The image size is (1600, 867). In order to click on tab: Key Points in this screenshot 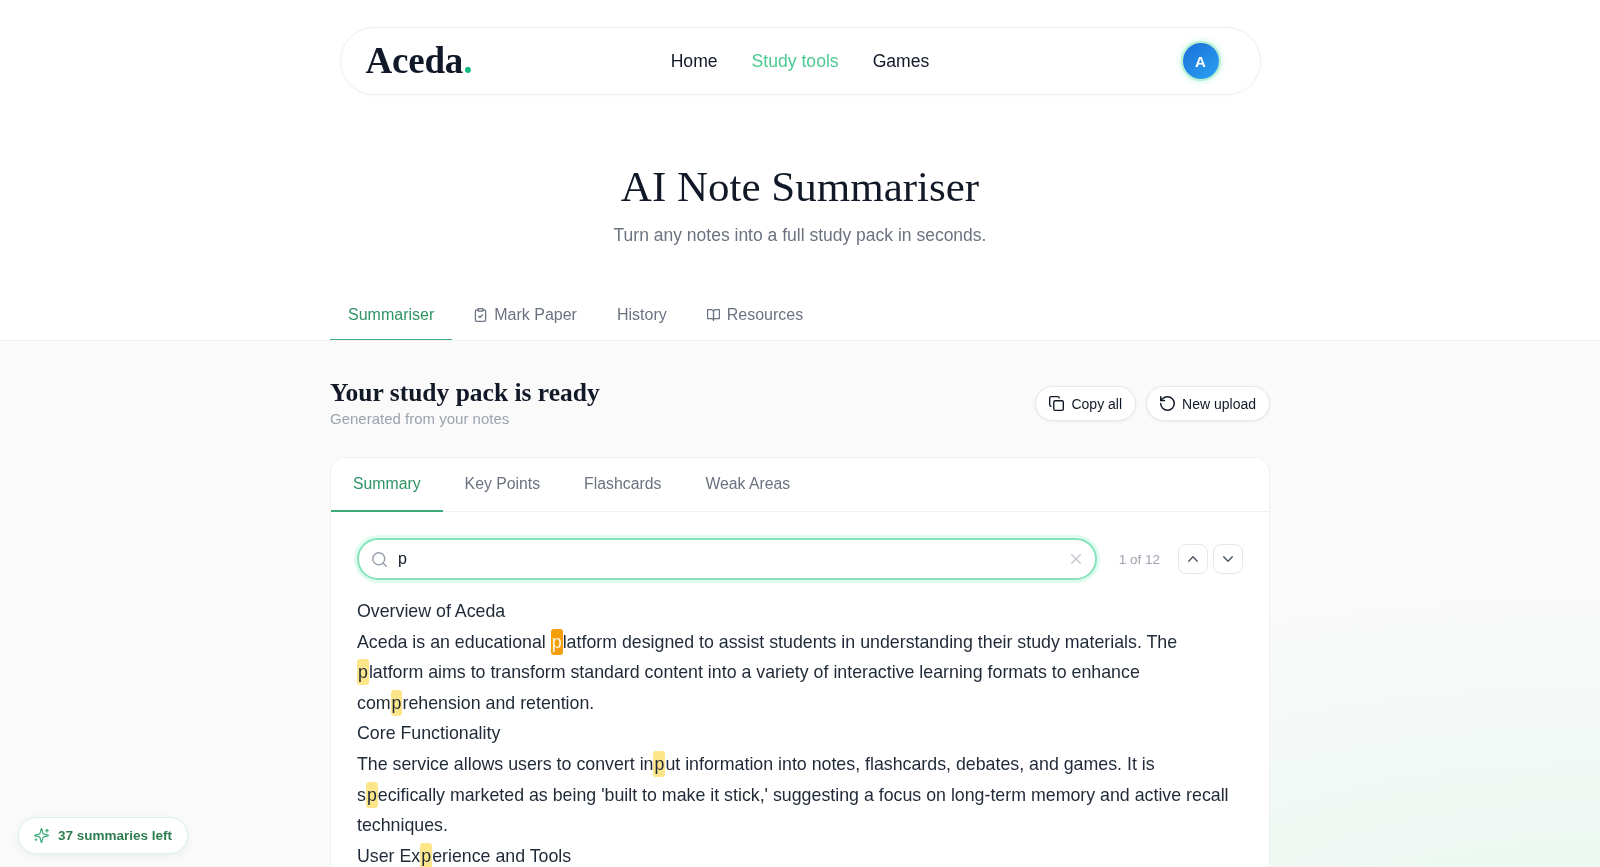, I will do `click(502, 485)`.